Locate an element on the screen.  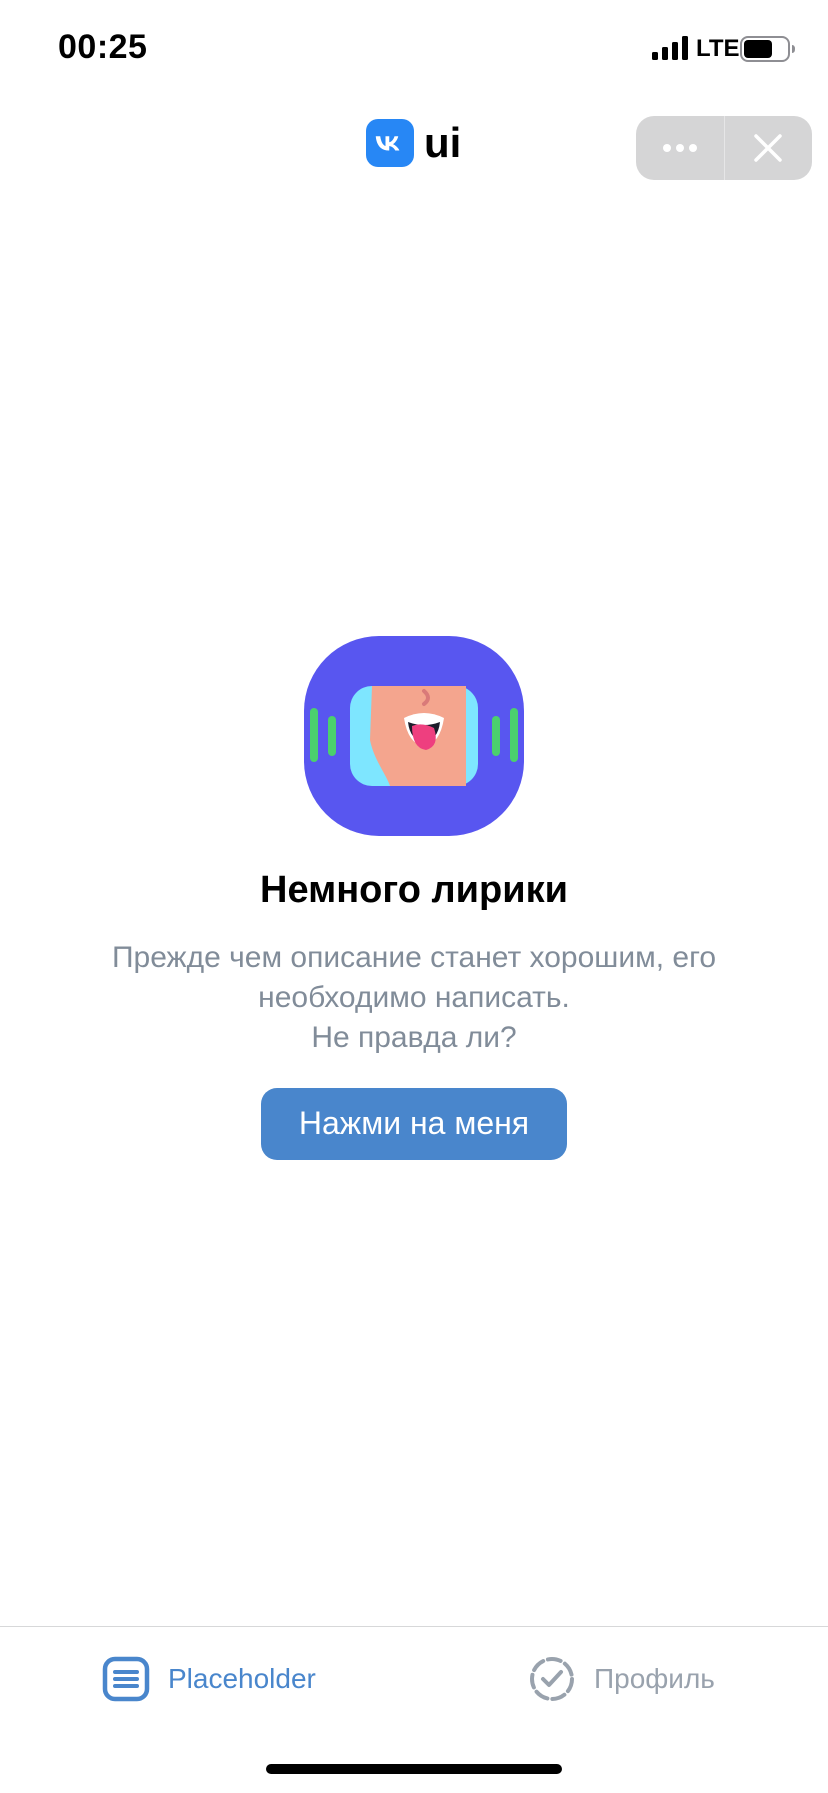
close-icon is located at coordinates (768, 148).